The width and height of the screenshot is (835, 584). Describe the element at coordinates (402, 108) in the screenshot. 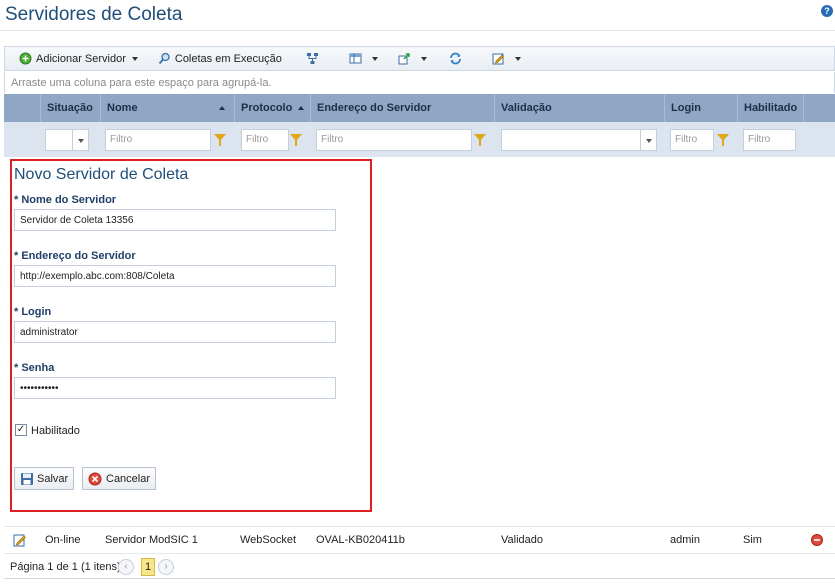

I see `header-endereco: Endereço do Servidor` at that location.